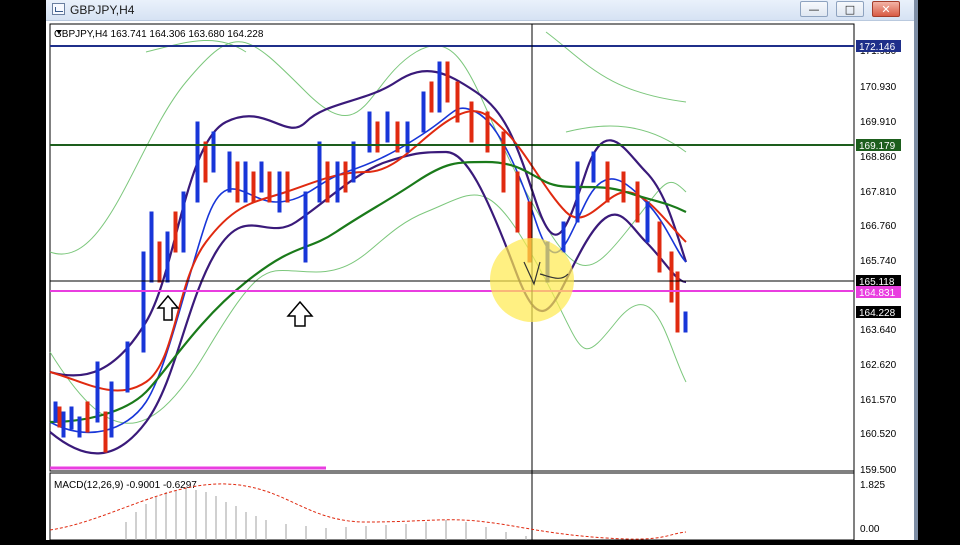 Image resolution: width=960 pixels, height=545 pixels. Describe the element at coordinates (878, 87) in the screenshot. I see `price-tick: 170.930` at that location.